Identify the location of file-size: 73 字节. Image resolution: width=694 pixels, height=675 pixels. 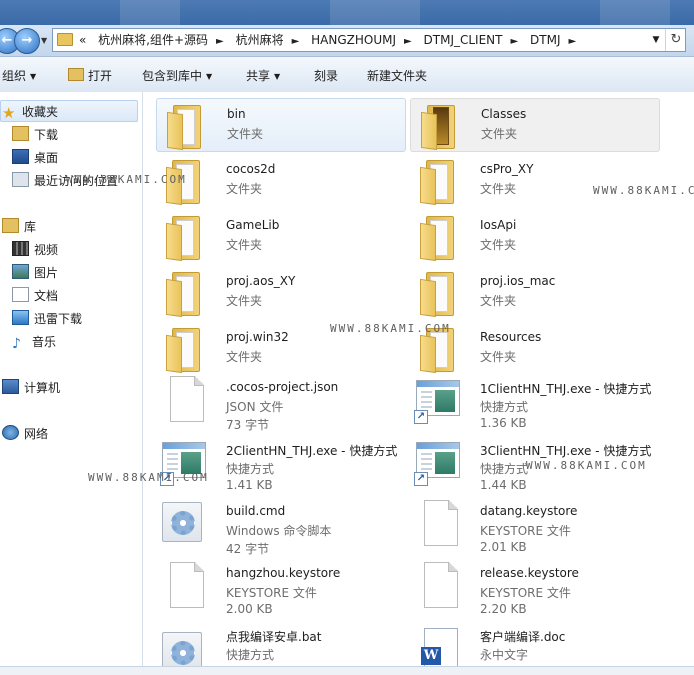
(248, 425).